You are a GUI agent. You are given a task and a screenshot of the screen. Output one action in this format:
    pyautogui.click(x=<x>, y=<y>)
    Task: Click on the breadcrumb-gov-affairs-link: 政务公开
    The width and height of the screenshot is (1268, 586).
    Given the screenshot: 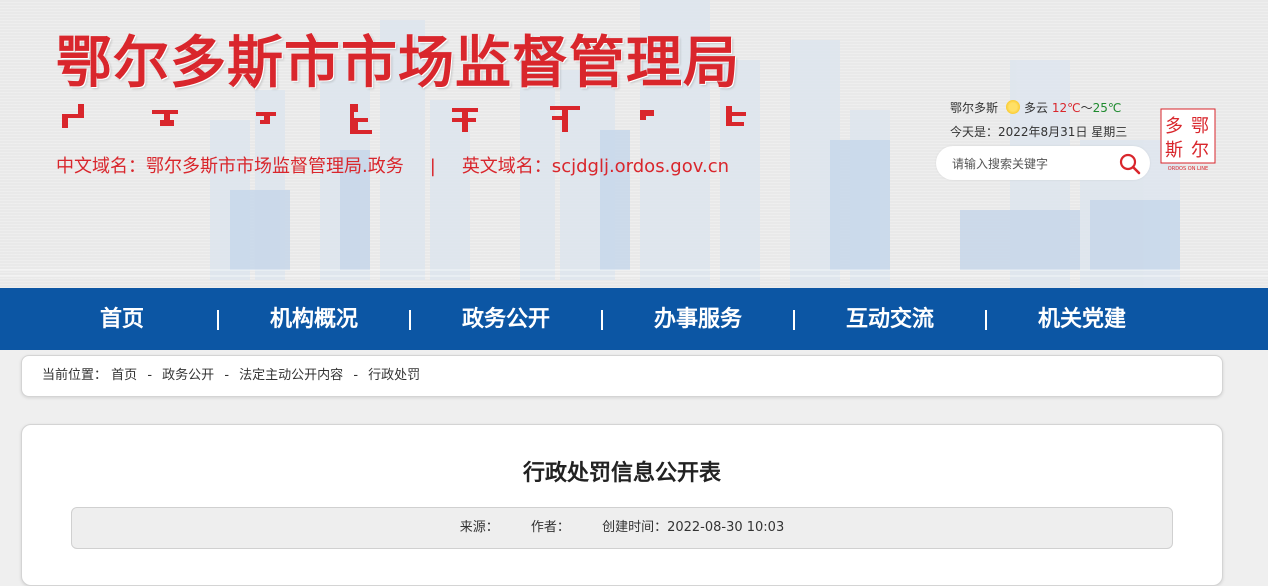 What is the action you would take?
    pyautogui.click(x=188, y=375)
    